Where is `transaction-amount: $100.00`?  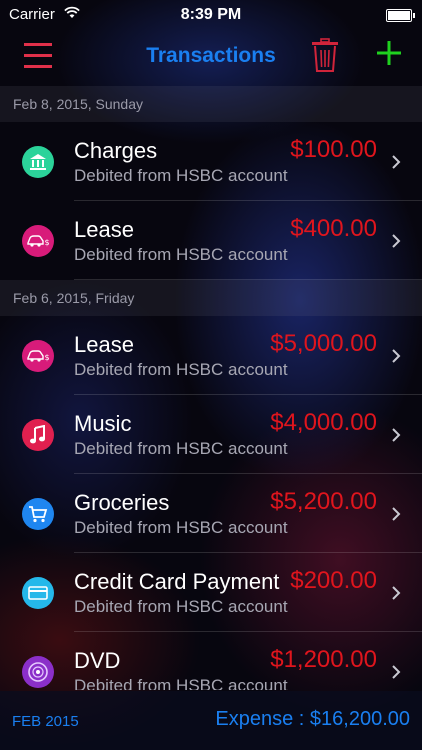 transaction-amount: $100.00 is located at coordinates (333, 149).